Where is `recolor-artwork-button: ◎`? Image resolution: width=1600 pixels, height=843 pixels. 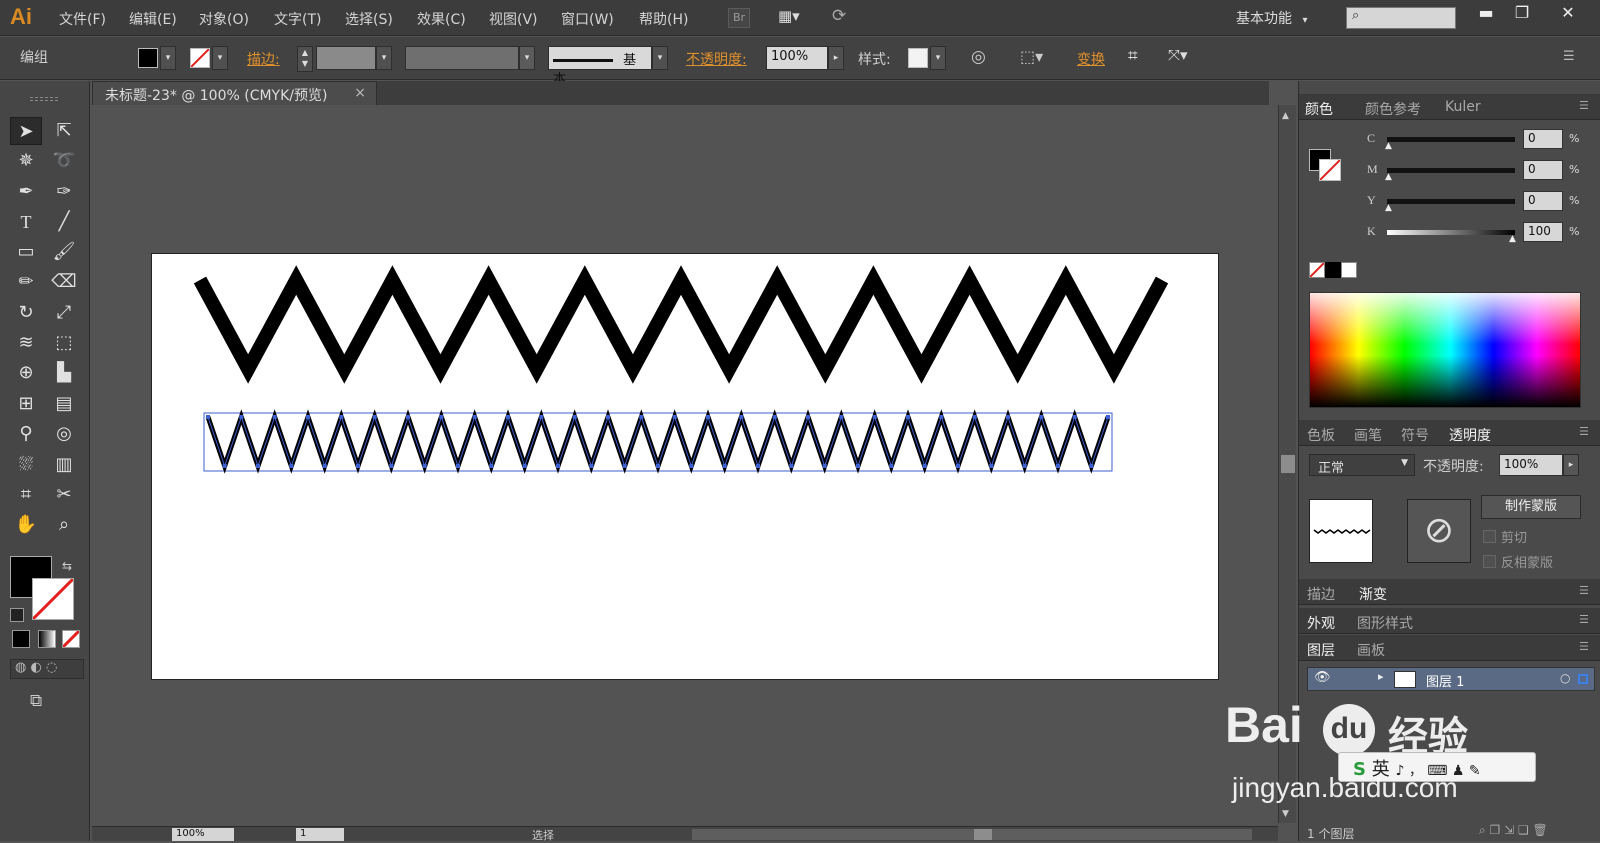
recolor-artwork-button: ◎ is located at coordinates (978, 57).